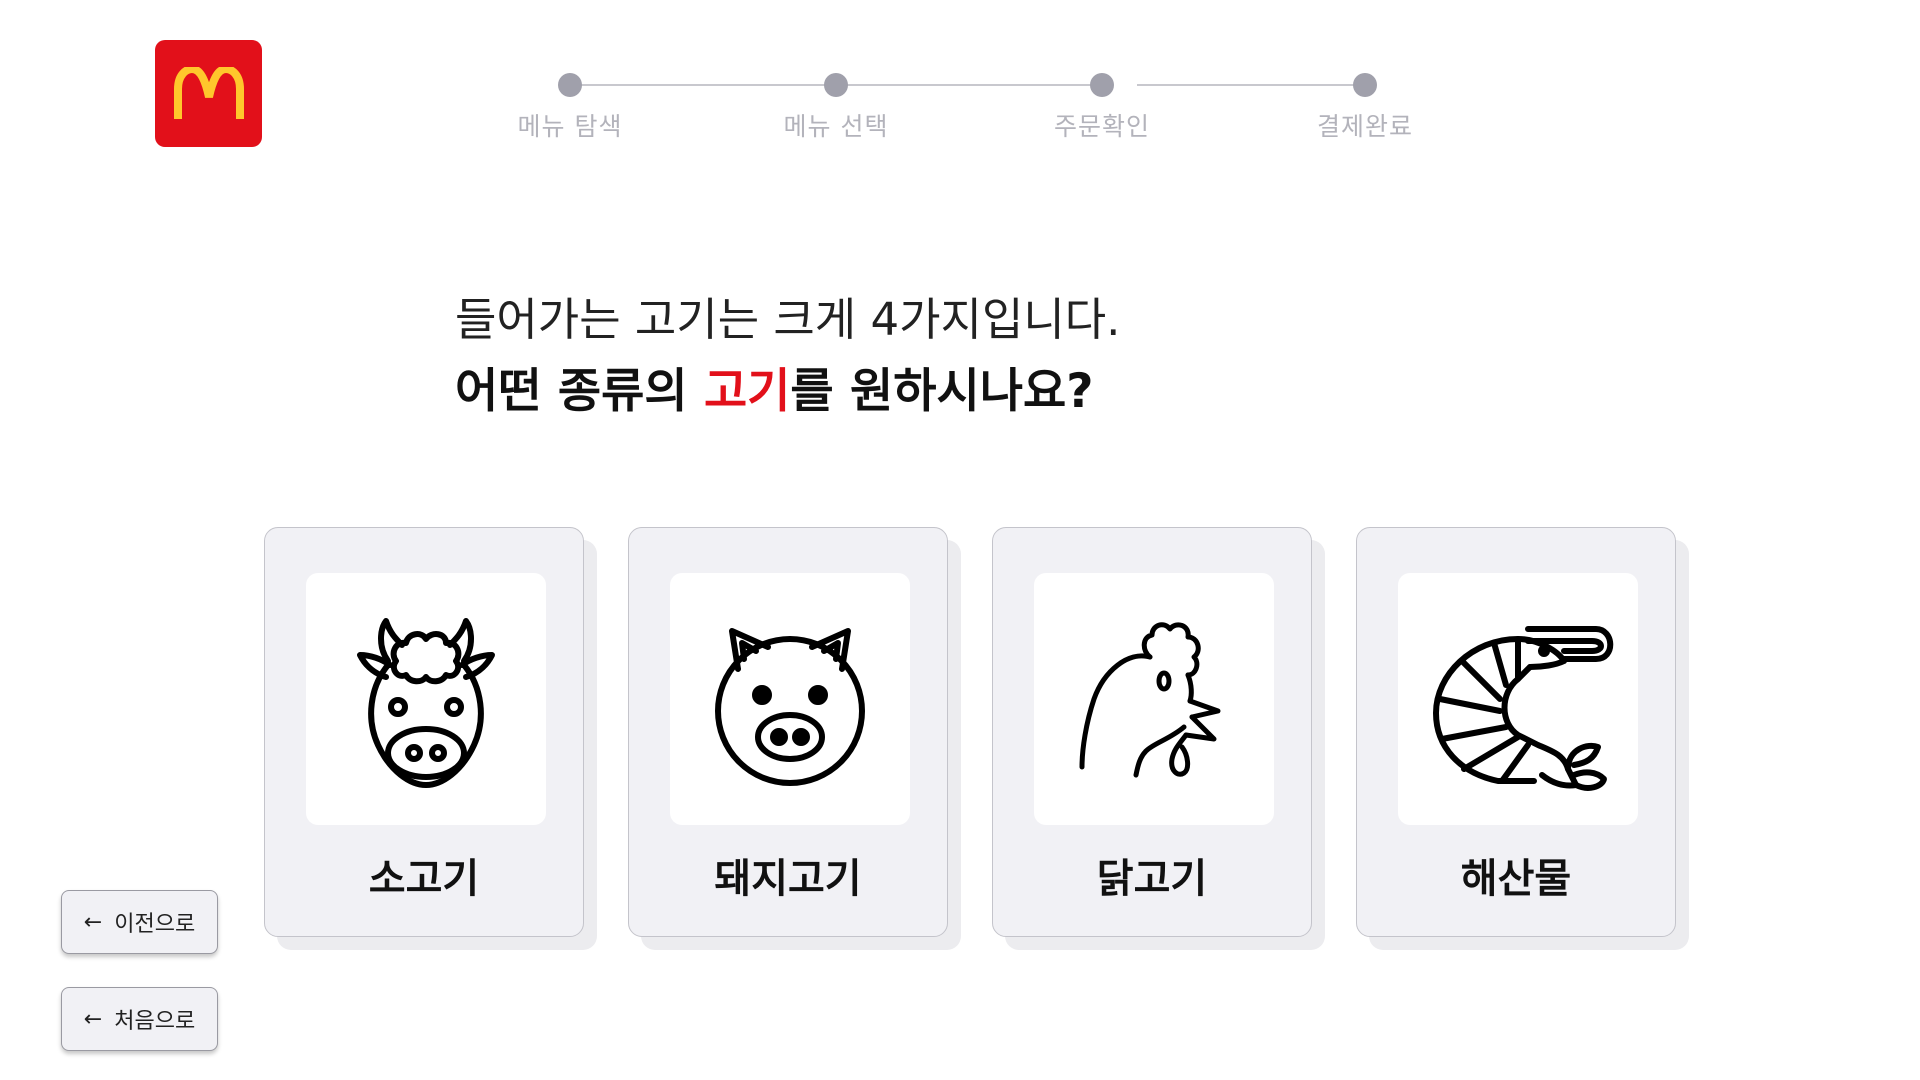  I want to click on step-label: 메뉴 탐색, so click(570, 126).